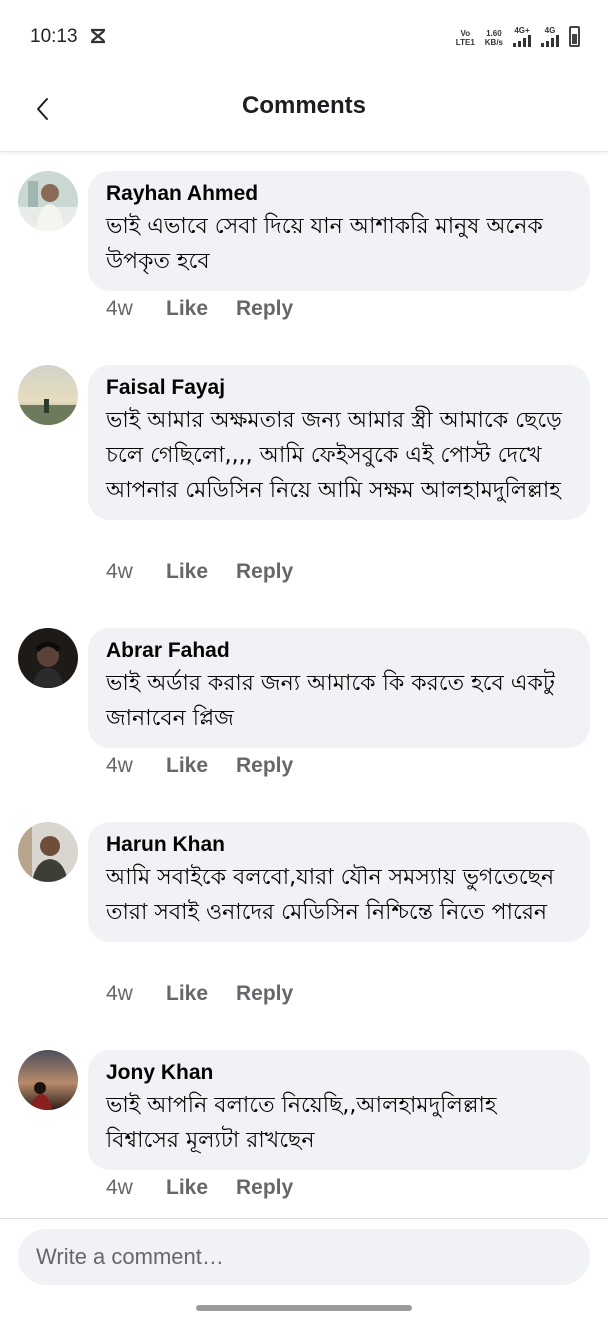  Describe the element at coordinates (339, 845) in the screenshot. I see `comment-author: Harun Khan` at that location.